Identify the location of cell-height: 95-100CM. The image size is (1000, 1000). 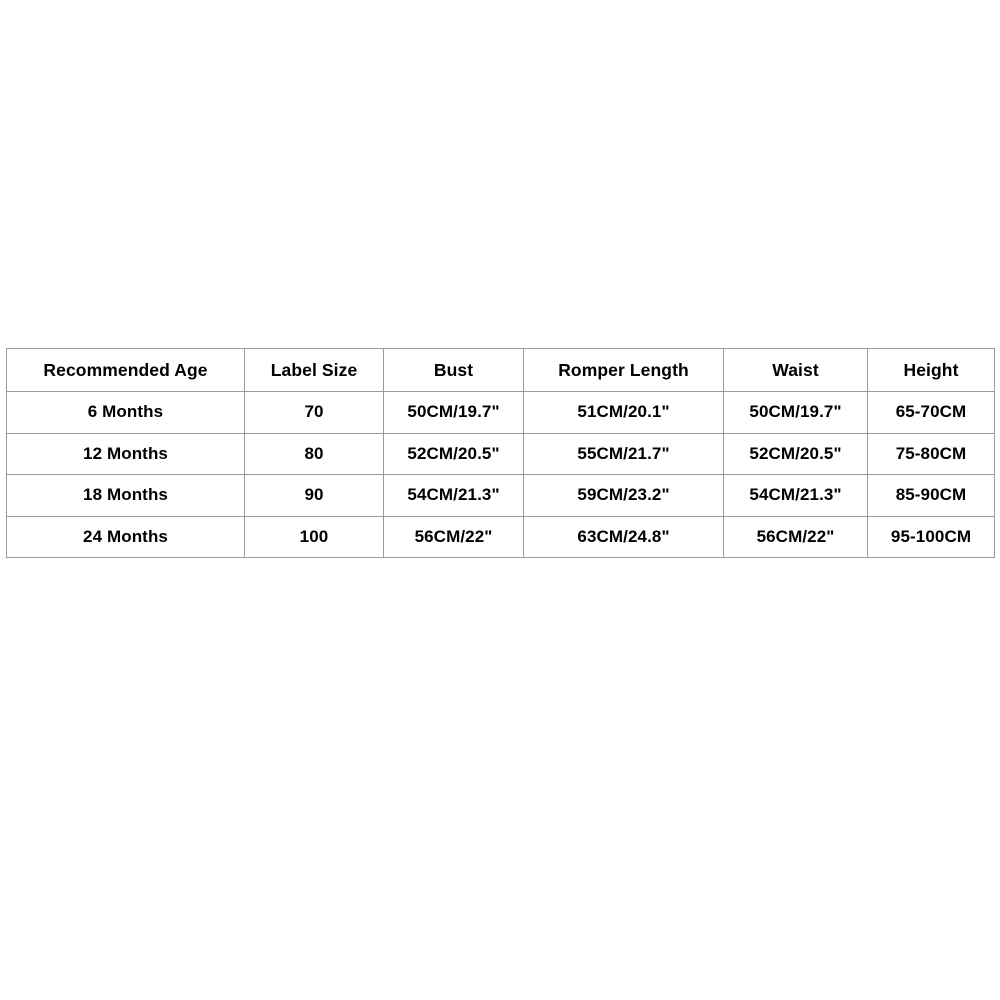
(931, 536).